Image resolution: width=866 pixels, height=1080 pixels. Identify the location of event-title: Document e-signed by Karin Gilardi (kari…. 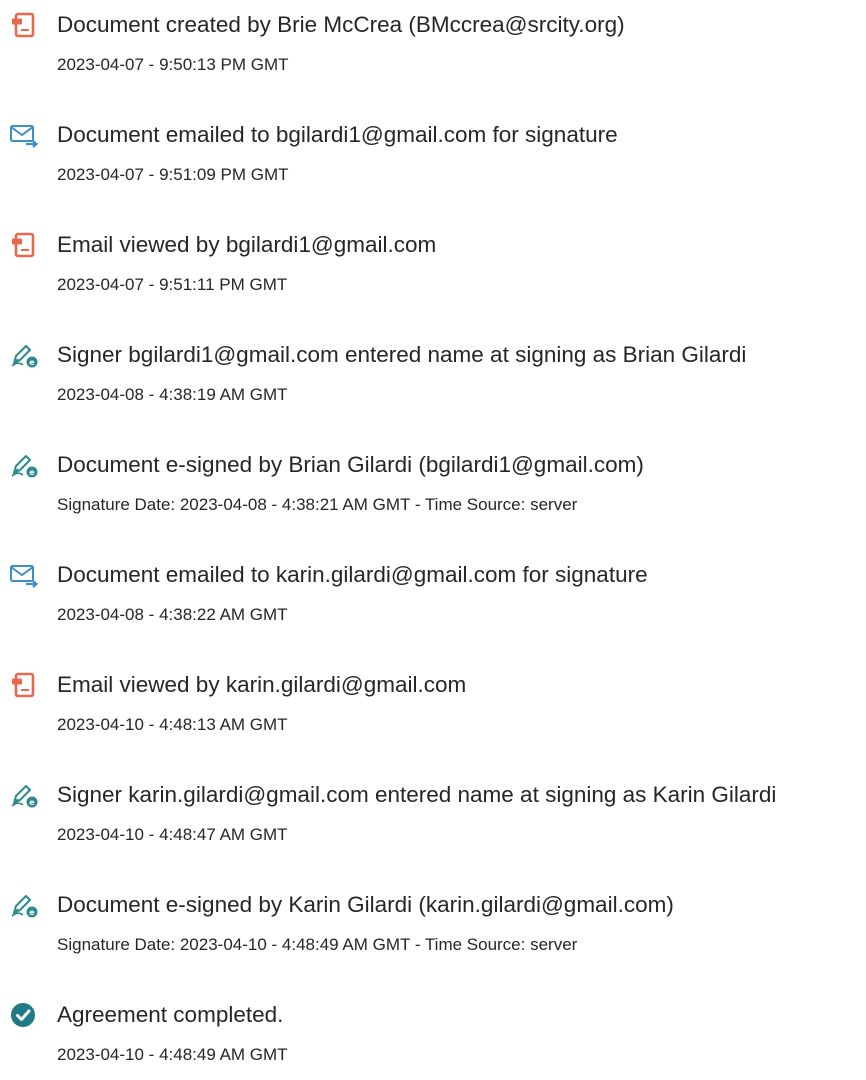
(365, 904).